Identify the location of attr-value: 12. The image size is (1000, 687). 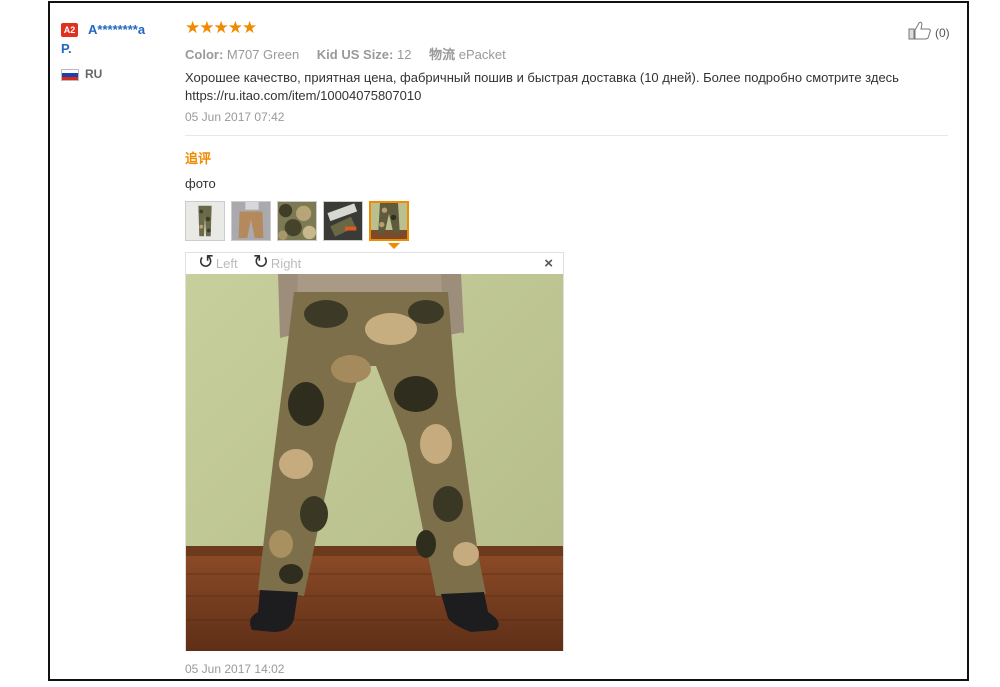
(404, 54).